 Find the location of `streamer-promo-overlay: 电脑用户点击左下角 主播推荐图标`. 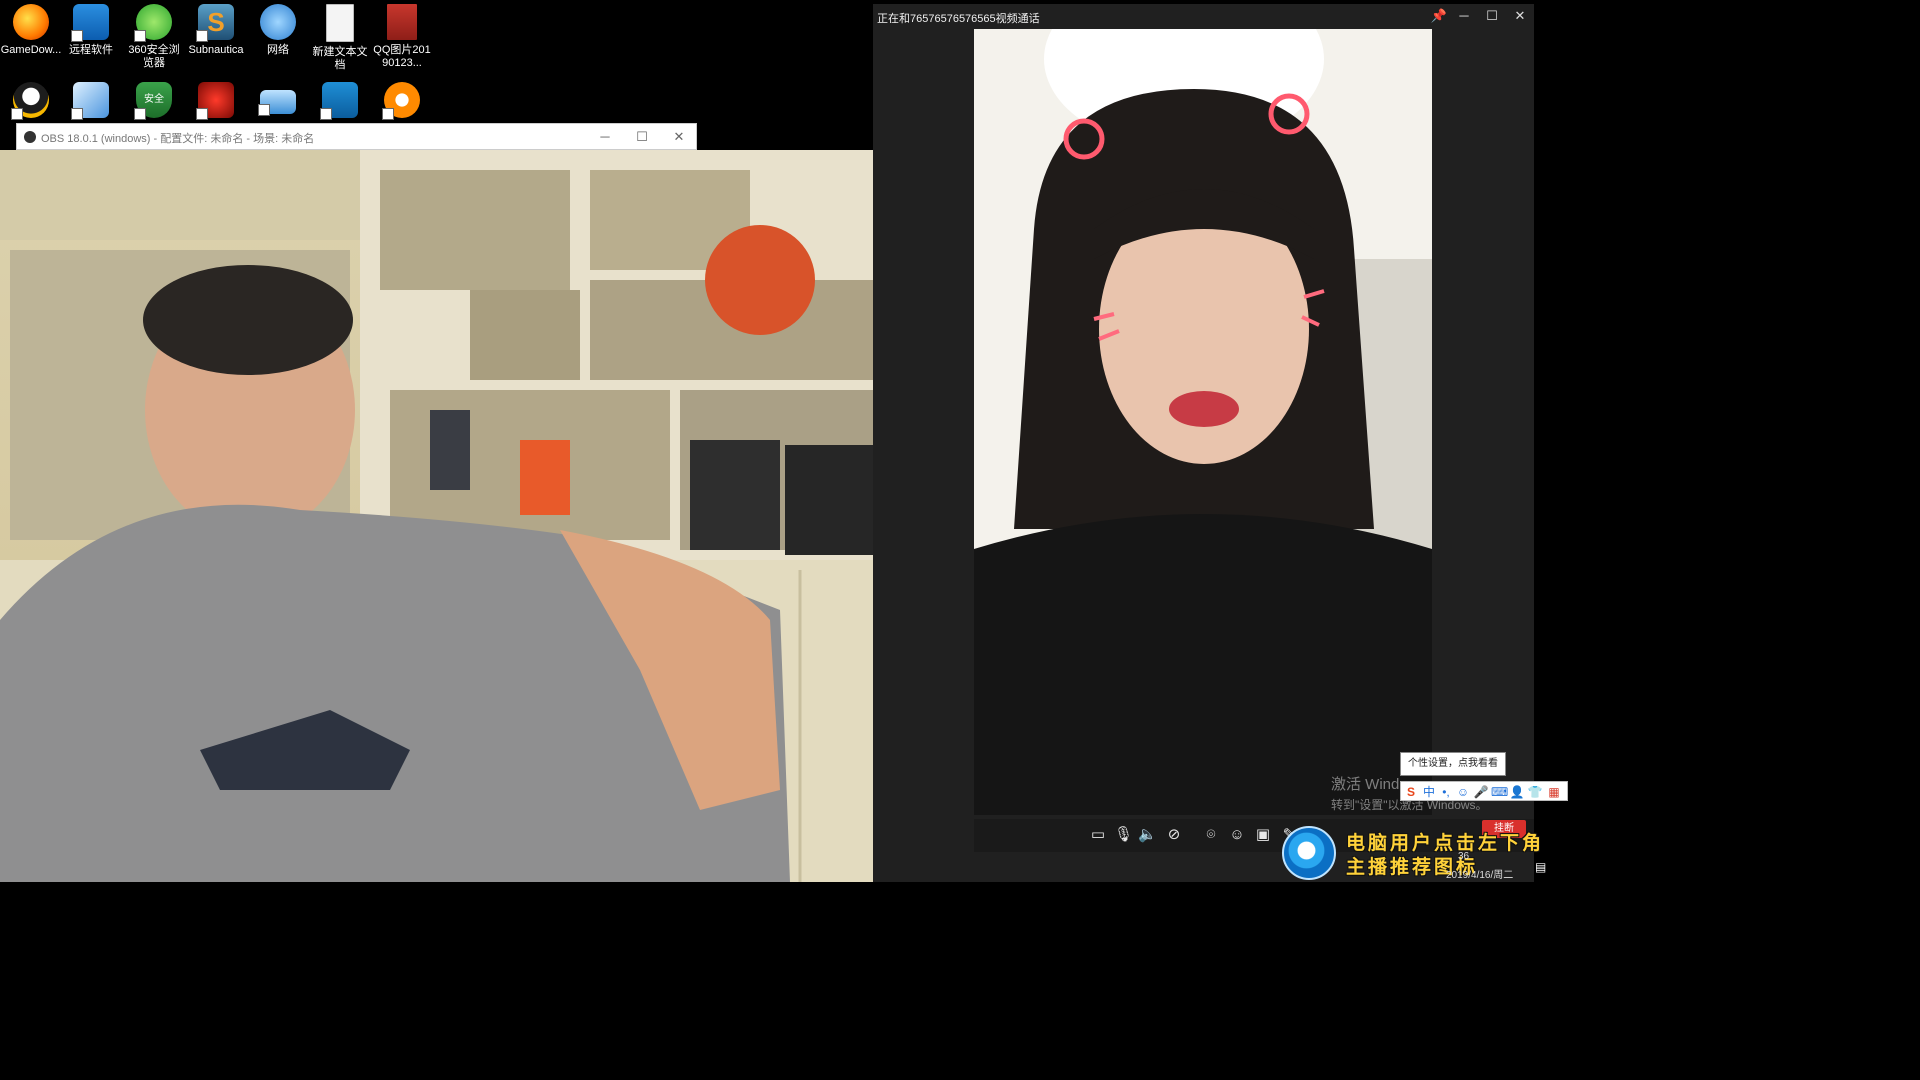

streamer-promo-overlay: 电脑用户点击左下角 主播推荐图标 is located at coordinates (1424, 852).